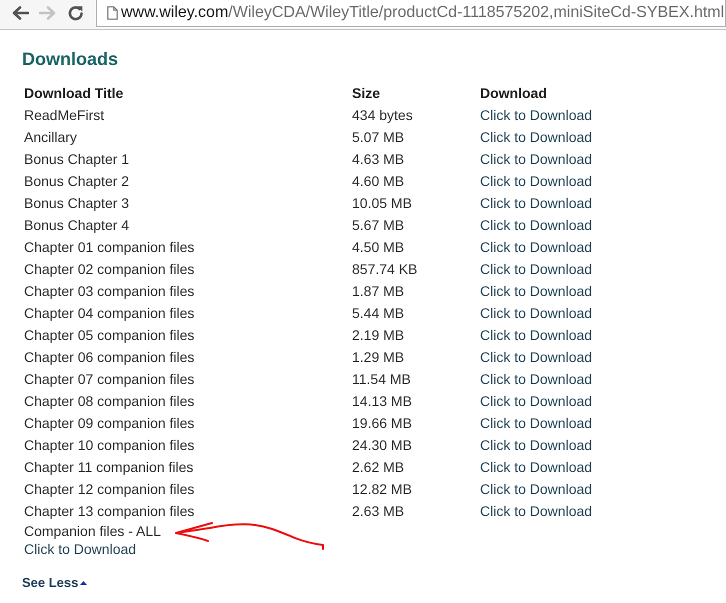 Image resolution: width=726 pixels, height=603 pixels. Describe the element at coordinates (379, 335) in the screenshot. I see `file-size-cell-text: 2.19 MB` at that location.